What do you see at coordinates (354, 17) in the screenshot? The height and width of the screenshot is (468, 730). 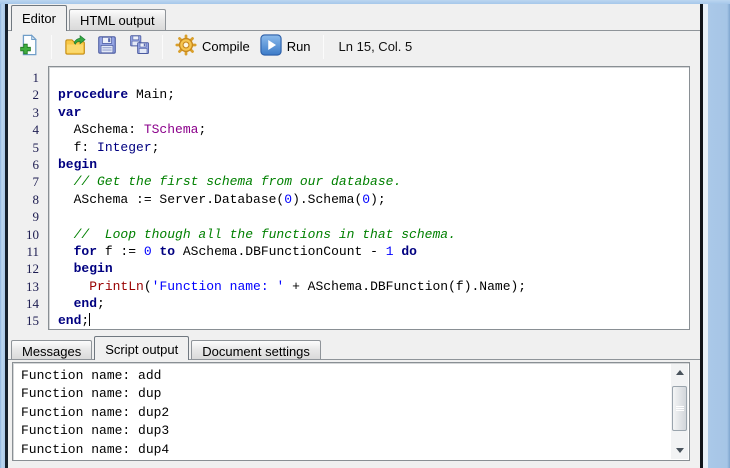 I see `top-tab-bar: Editor HTML output` at bounding box center [354, 17].